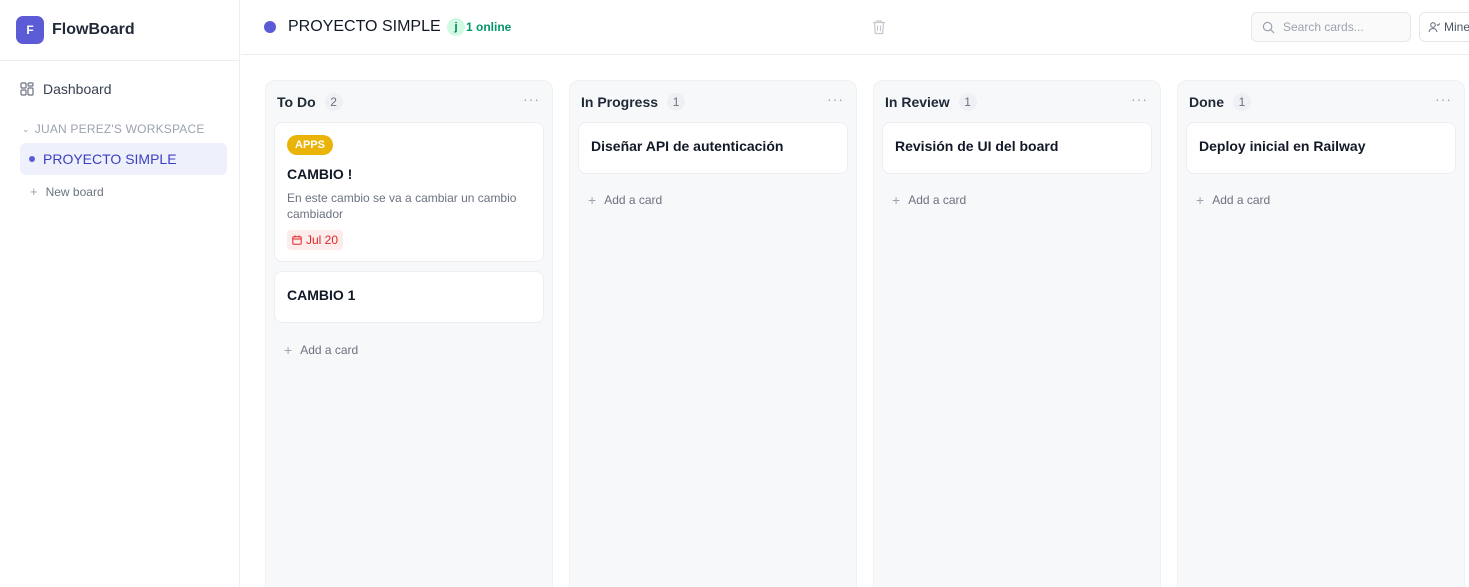  Describe the element at coordinates (320, 174) in the screenshot. I see `card-title: CAMBIO !` at that location.